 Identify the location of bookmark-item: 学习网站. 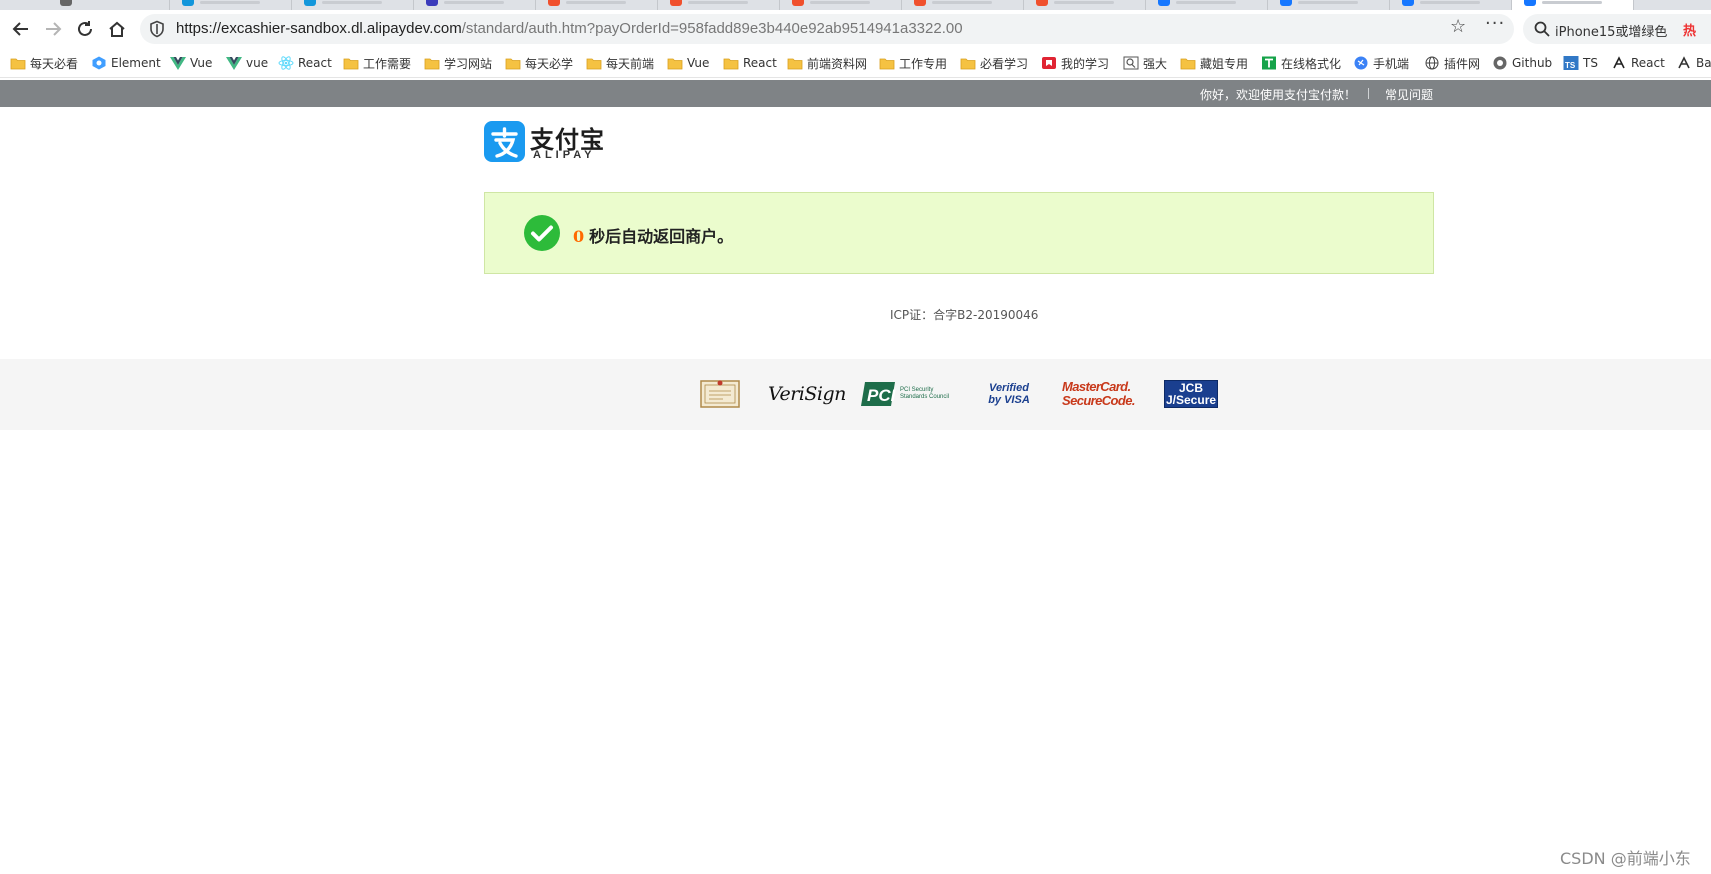
(458, 63).